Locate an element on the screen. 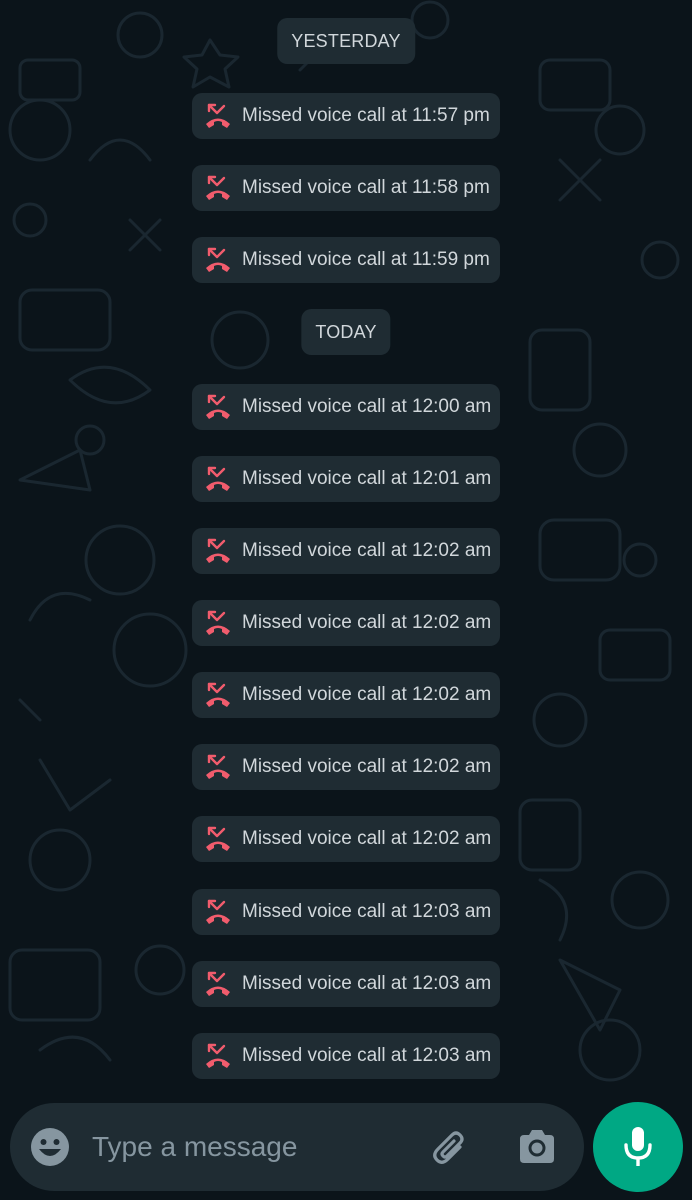  missed-call-text: Missed voice call at 11:57 pm is located at coordinates (366, 115).